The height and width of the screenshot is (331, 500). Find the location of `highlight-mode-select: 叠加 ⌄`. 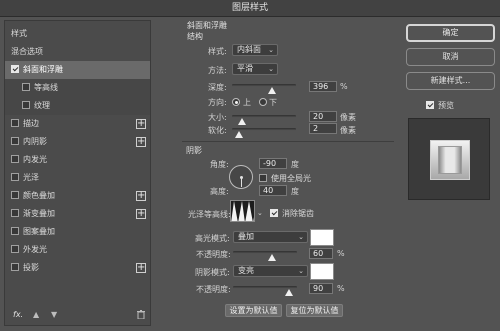

highlight-mode-select: 叠加 ⌄ is located at coordinates (270, 237).